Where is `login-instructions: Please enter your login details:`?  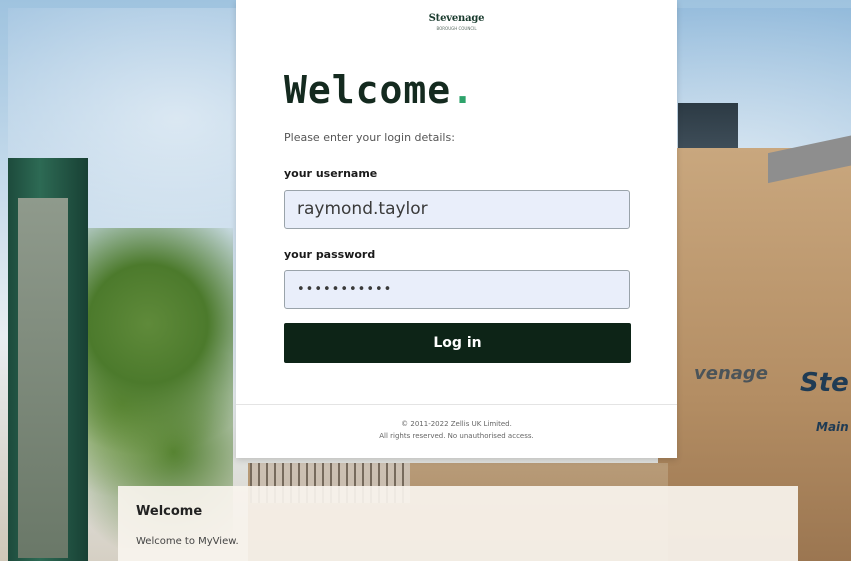
login-instructions: Please enter your login details: is located at coordinates (369, 137).